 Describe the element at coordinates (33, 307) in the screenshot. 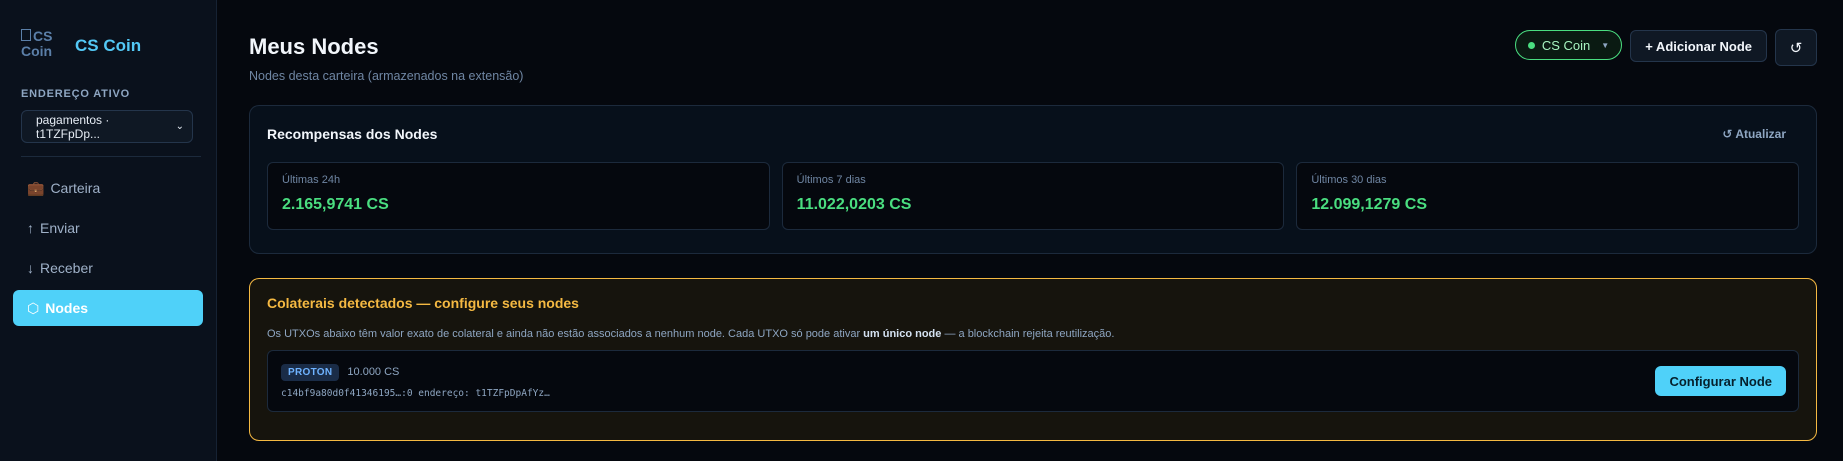

I see `hexagon-icon: ⬡` at that location.